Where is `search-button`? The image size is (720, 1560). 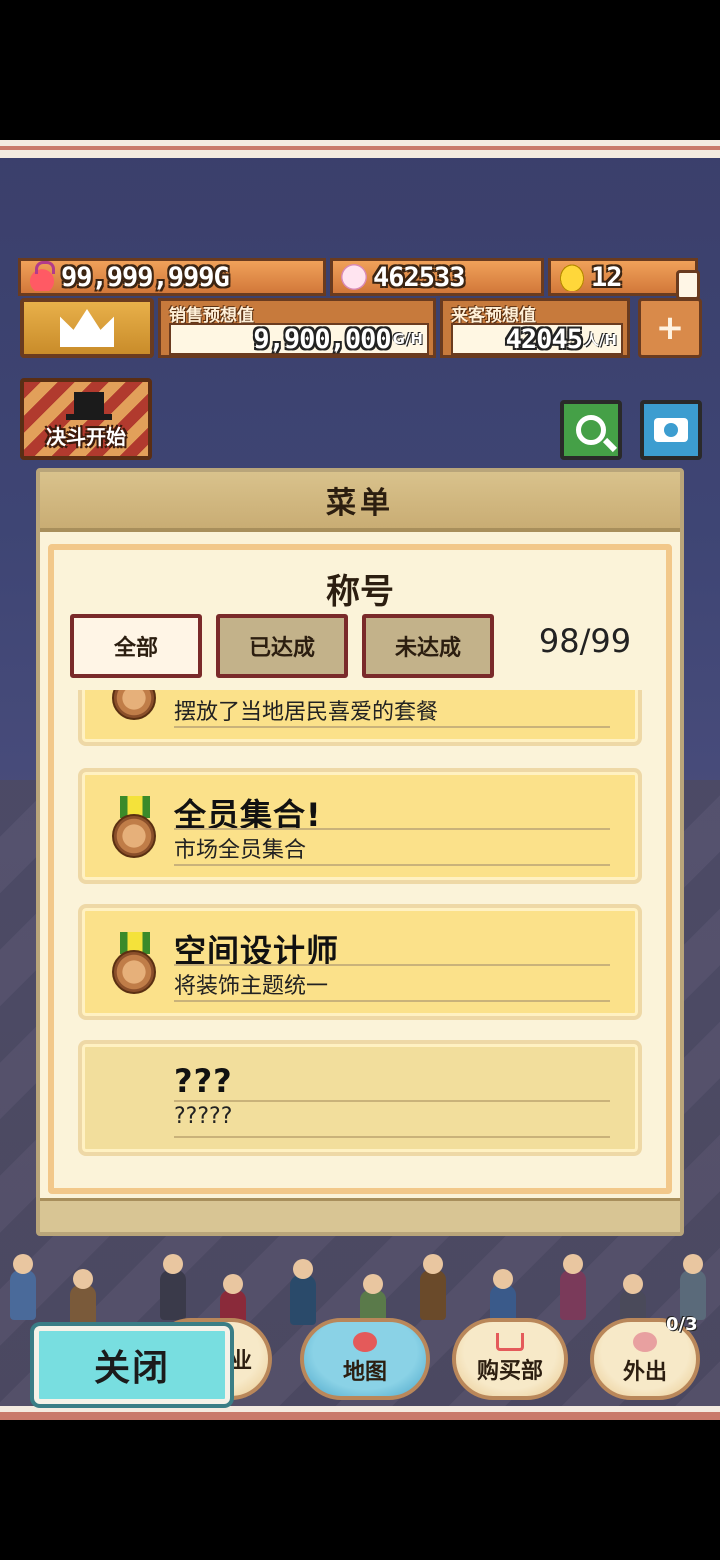 search-button is located at coordinates (591, 430).